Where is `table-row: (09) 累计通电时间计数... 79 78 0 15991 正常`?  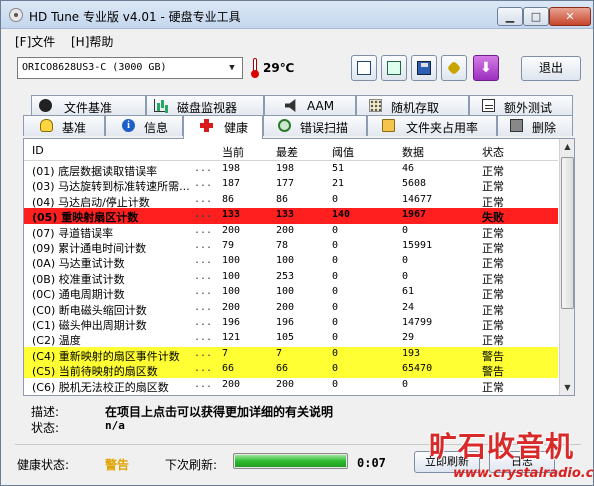
table-row: (09) 累计通电时间计数... 79 78 0 15991 正常 is located at coordinates (291, 247).